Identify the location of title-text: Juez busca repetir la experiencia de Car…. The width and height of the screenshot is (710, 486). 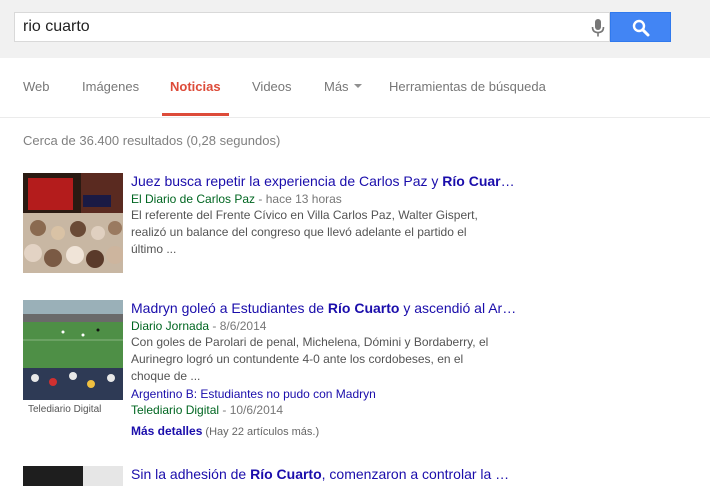
(287, 181).